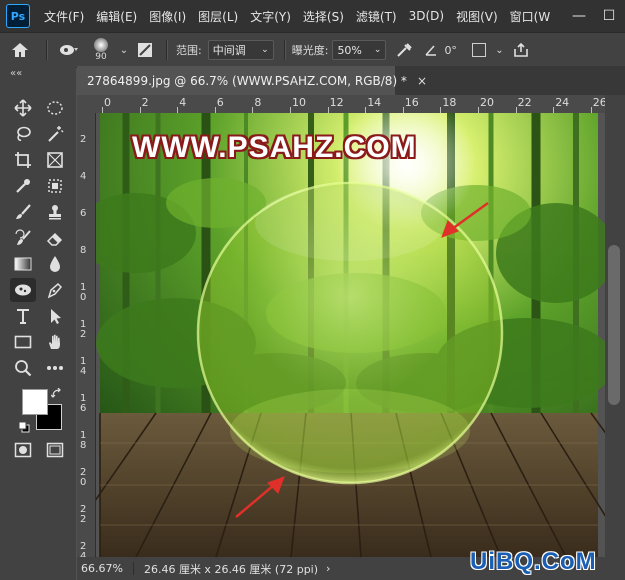 This screenshot has width=625, height=580. Describe the element at coordinates (55, 134) in the screenshot. I see `magic-wand-tool-icon` at that location.